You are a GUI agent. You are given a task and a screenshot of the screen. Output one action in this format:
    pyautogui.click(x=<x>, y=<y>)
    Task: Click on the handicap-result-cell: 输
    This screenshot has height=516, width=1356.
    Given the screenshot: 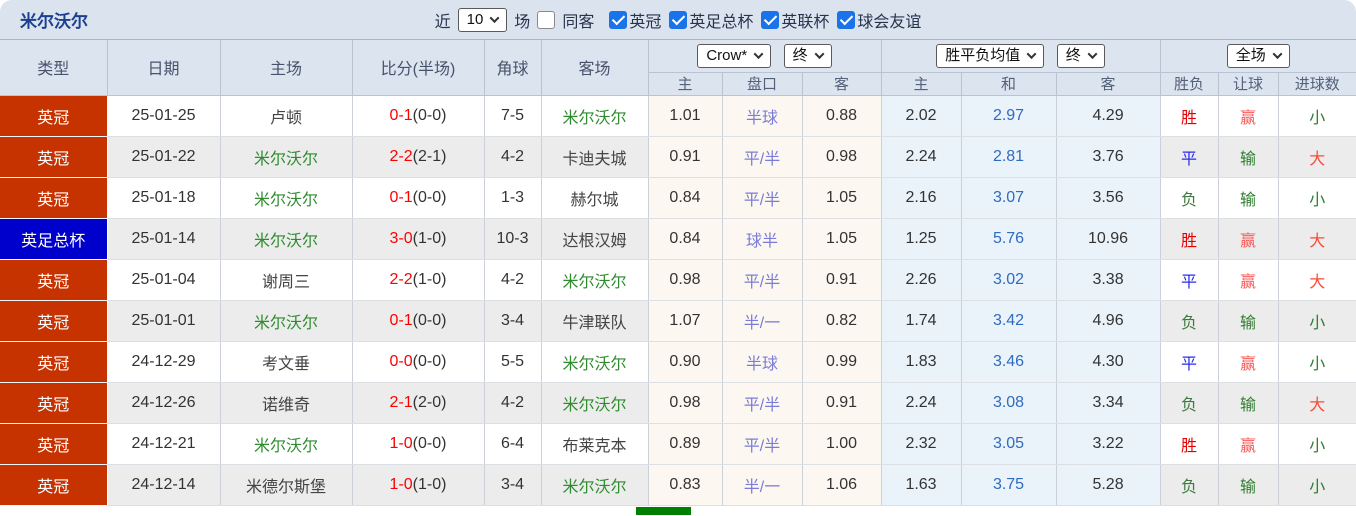 What is the action you would take?
    pyautogui.click(x=1248, y=321)
    